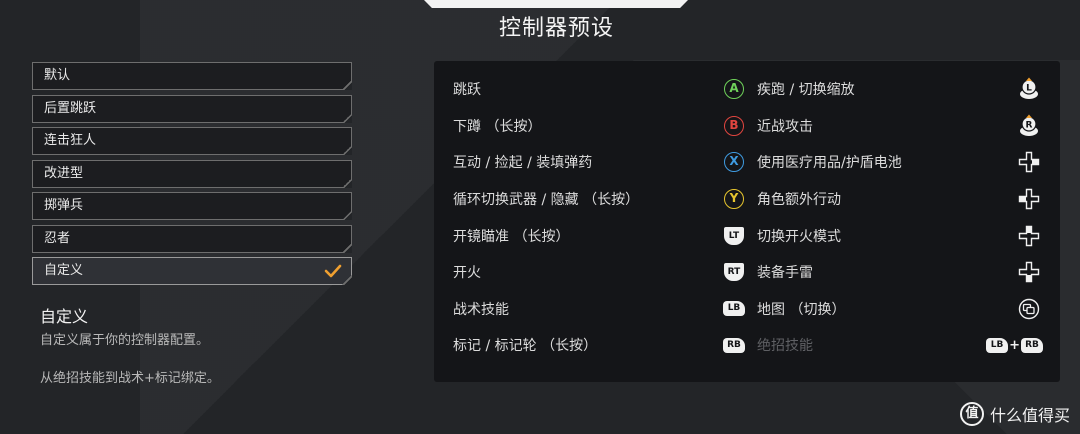 This screenshot has height=434, width=1080. What do you see at coordinates (599, 235) in the screenshot?
I see `binding-row: 开镜瞄准 （长按） LT` at bounding box center [599, 235].